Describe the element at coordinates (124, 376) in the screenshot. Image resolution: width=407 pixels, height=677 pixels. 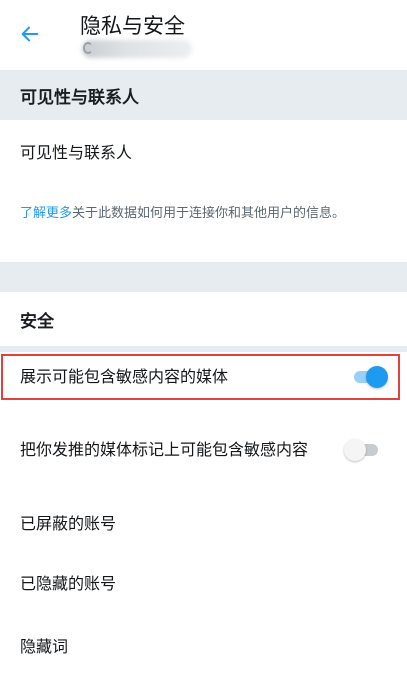
I see `show-sensitive-media-label: 展示可能包含敏感内容的媒体` at that location.